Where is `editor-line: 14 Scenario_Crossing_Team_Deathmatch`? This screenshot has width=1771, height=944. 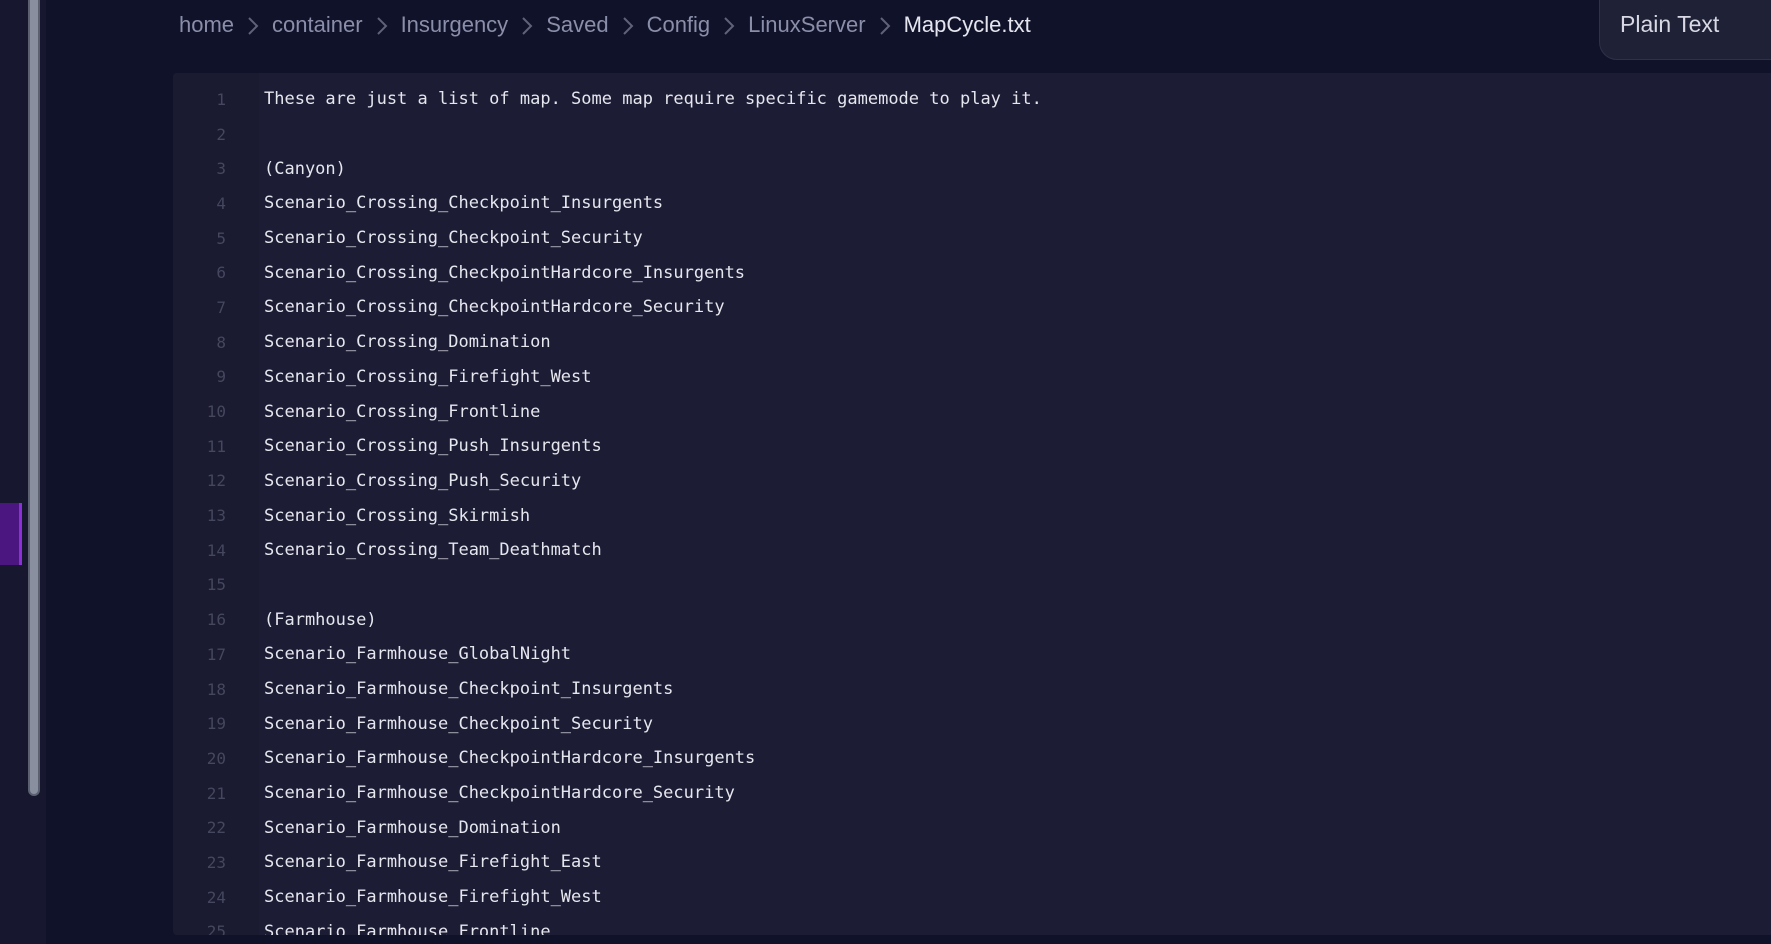 editor-line: 14 Scenario_Crossing_Team_Deathmatch is located at coordinates (972, 550).